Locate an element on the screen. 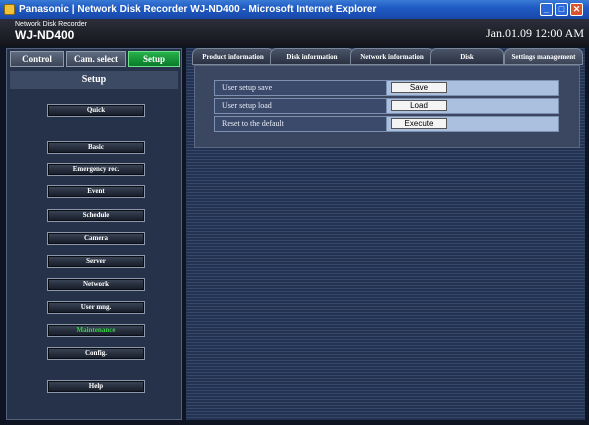  close-icon: ✕ is located at coordinates (576, 9).